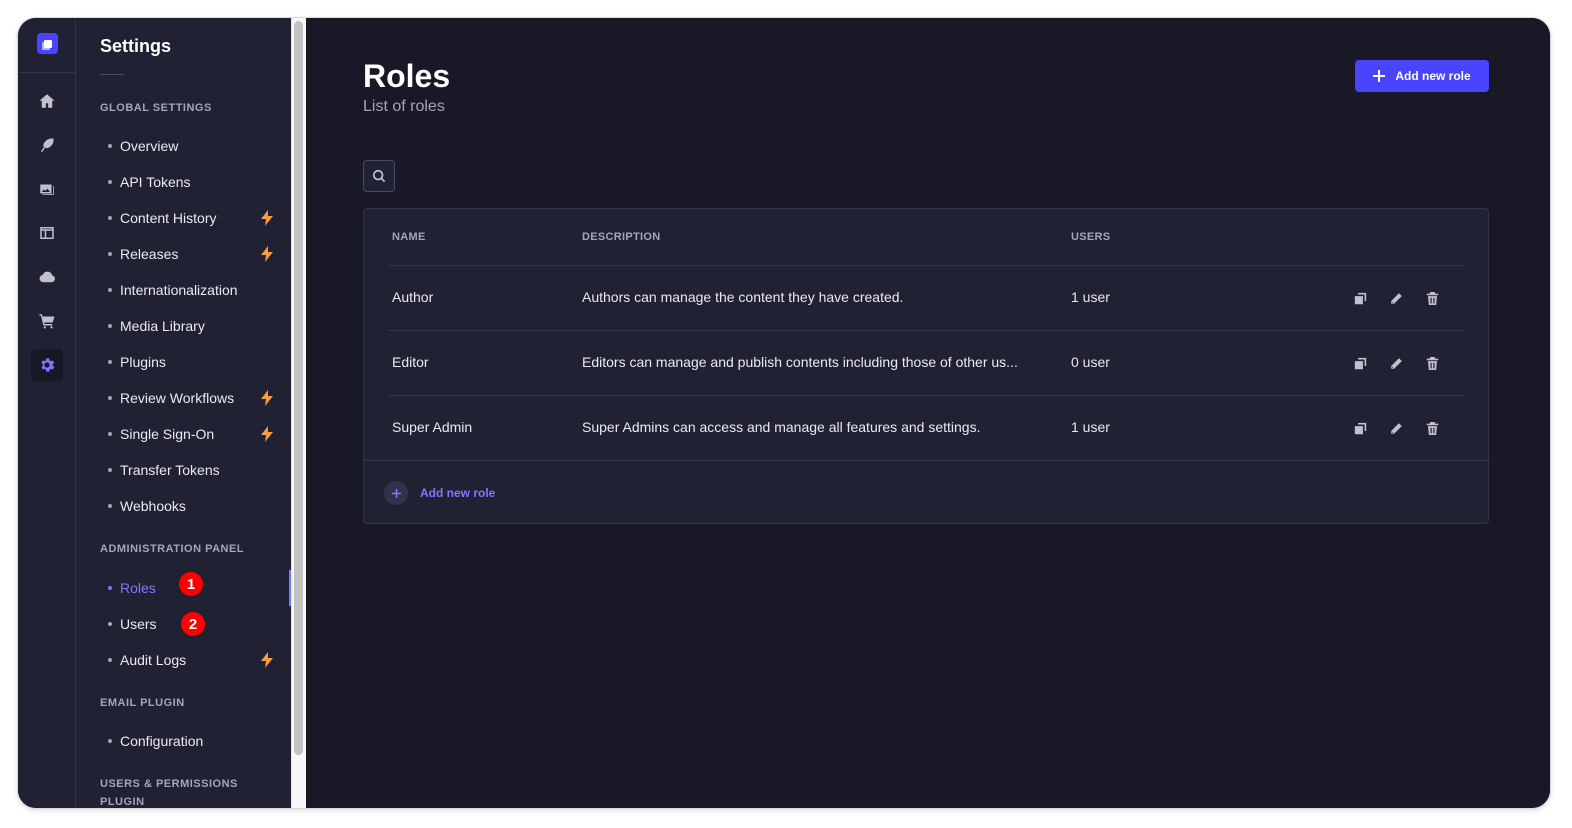 This screenshot has width=1572, height=828. I want to click on sidebar-item-transfer-tokens: Transfer Tokens, so click(190, 470).